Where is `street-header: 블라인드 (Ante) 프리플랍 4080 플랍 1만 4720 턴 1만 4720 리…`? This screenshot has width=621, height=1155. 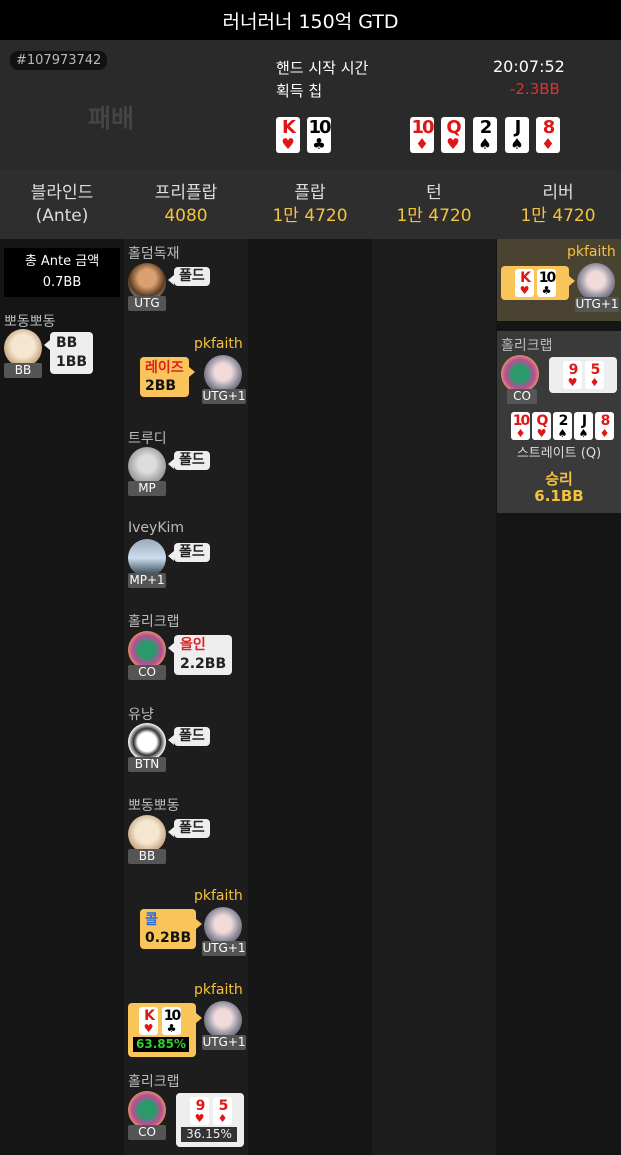
street-header: 블라인드 (Ante) 프리플랍 4080 플랍 1만 4720 턴 1만 4720 리… is located at coordinates (310, 204).